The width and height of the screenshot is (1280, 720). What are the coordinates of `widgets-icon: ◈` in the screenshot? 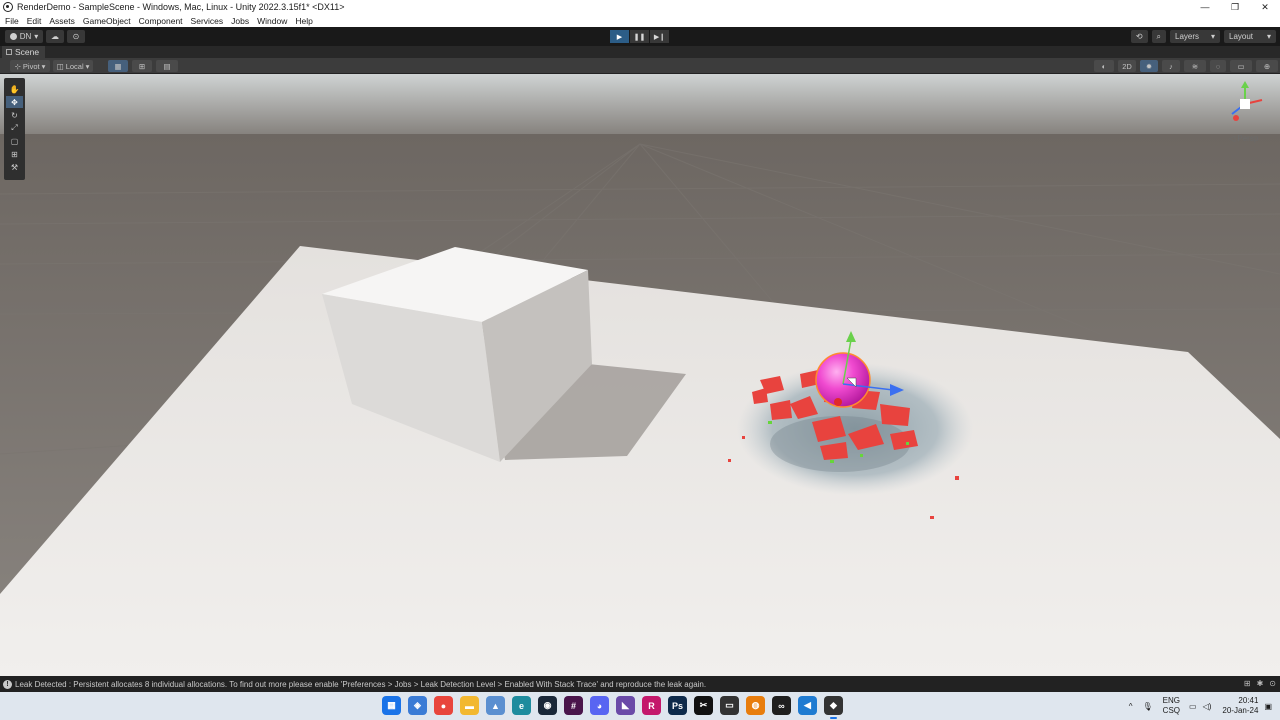 It's located at (417, 705).